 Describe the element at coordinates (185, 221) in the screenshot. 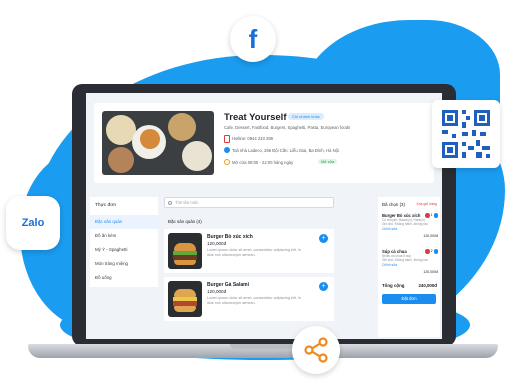

I see `section-title: Đặc sản quán (4)` at that location.